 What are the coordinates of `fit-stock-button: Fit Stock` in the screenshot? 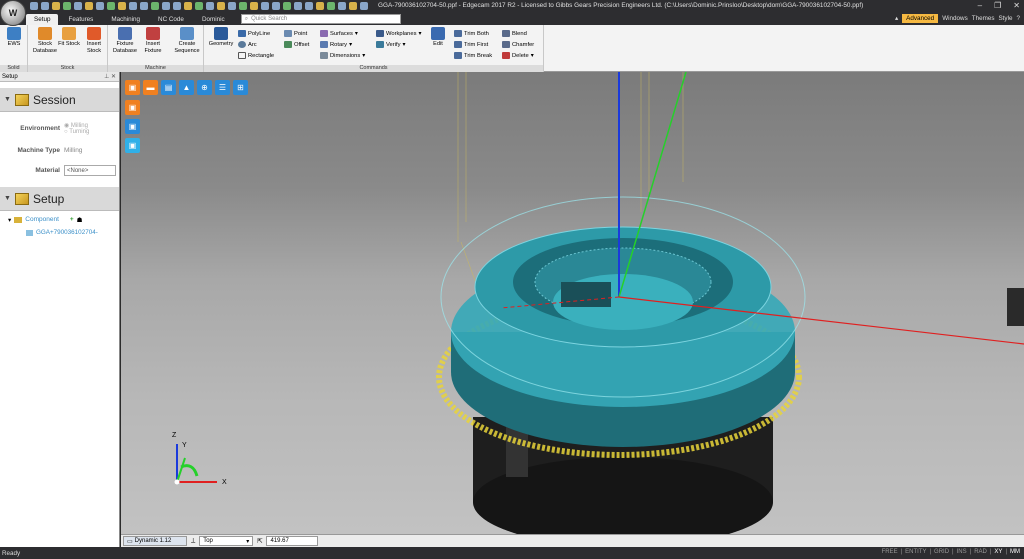 It's located at (69, 37).